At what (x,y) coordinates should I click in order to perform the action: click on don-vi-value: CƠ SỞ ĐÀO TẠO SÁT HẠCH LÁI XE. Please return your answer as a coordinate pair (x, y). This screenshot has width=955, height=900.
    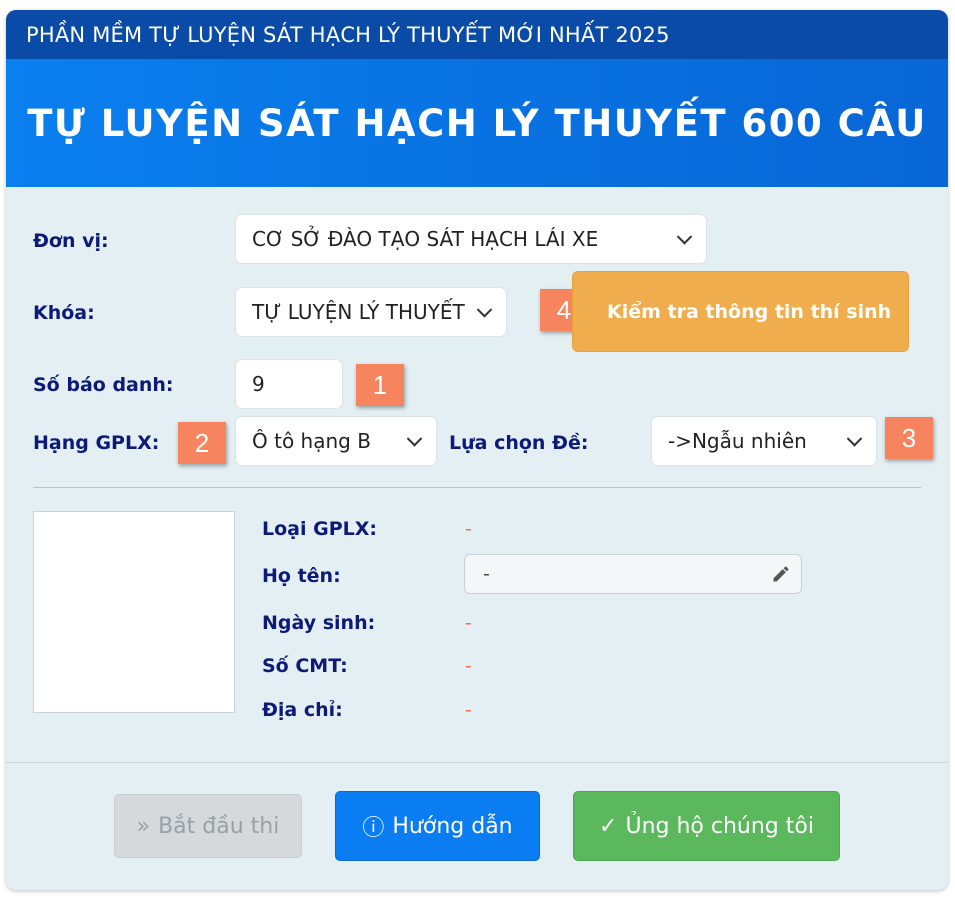
    Looking at the image, I should click on (425, 239).